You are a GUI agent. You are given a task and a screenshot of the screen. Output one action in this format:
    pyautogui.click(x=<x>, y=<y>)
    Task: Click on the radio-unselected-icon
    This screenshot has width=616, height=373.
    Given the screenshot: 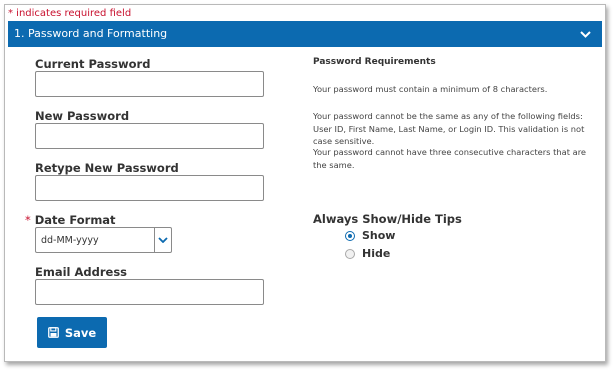 What is the action you would take?
    pyautogui.click(x=350, y=253)
    